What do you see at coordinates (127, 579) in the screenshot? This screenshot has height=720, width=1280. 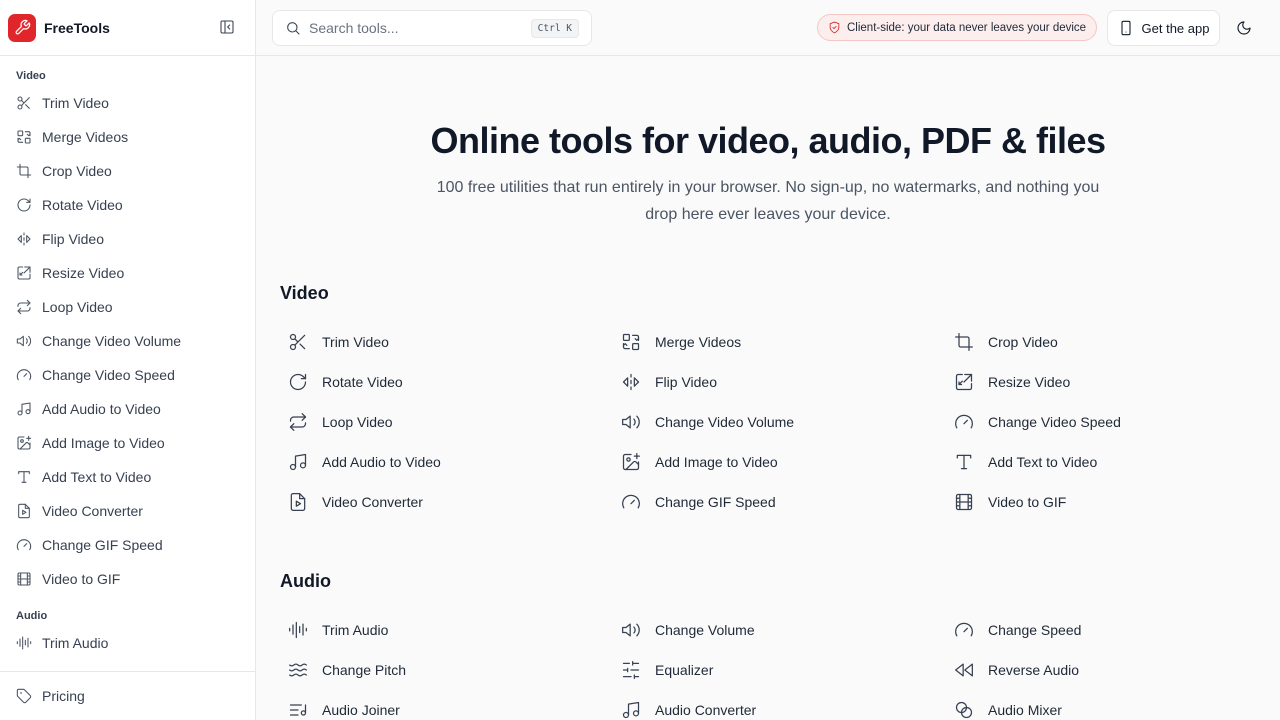 I see `sidebar-item-video-to-gif: Video to GIF` at bounding box center [127, 579].